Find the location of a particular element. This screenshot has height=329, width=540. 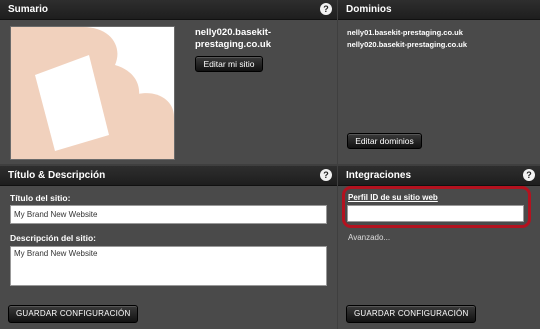

domain-item: nelly020.basekit-prestaging.co.uk is located at coordinates (407, 44).